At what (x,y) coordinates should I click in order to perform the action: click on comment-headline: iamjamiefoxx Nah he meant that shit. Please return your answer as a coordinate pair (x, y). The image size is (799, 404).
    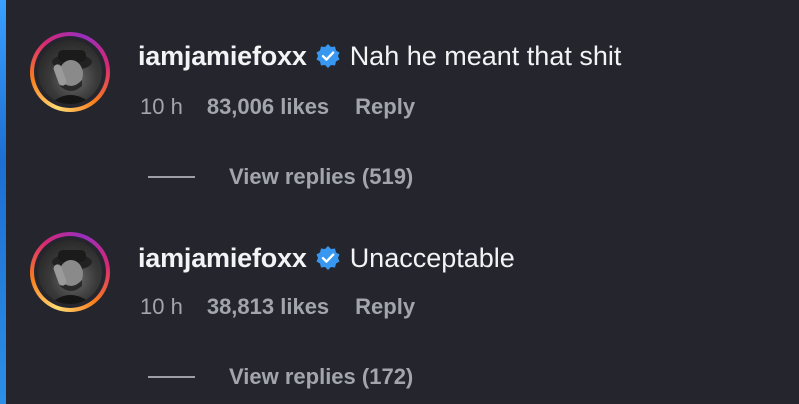
    Looking at the image, I should click on (379, 56).